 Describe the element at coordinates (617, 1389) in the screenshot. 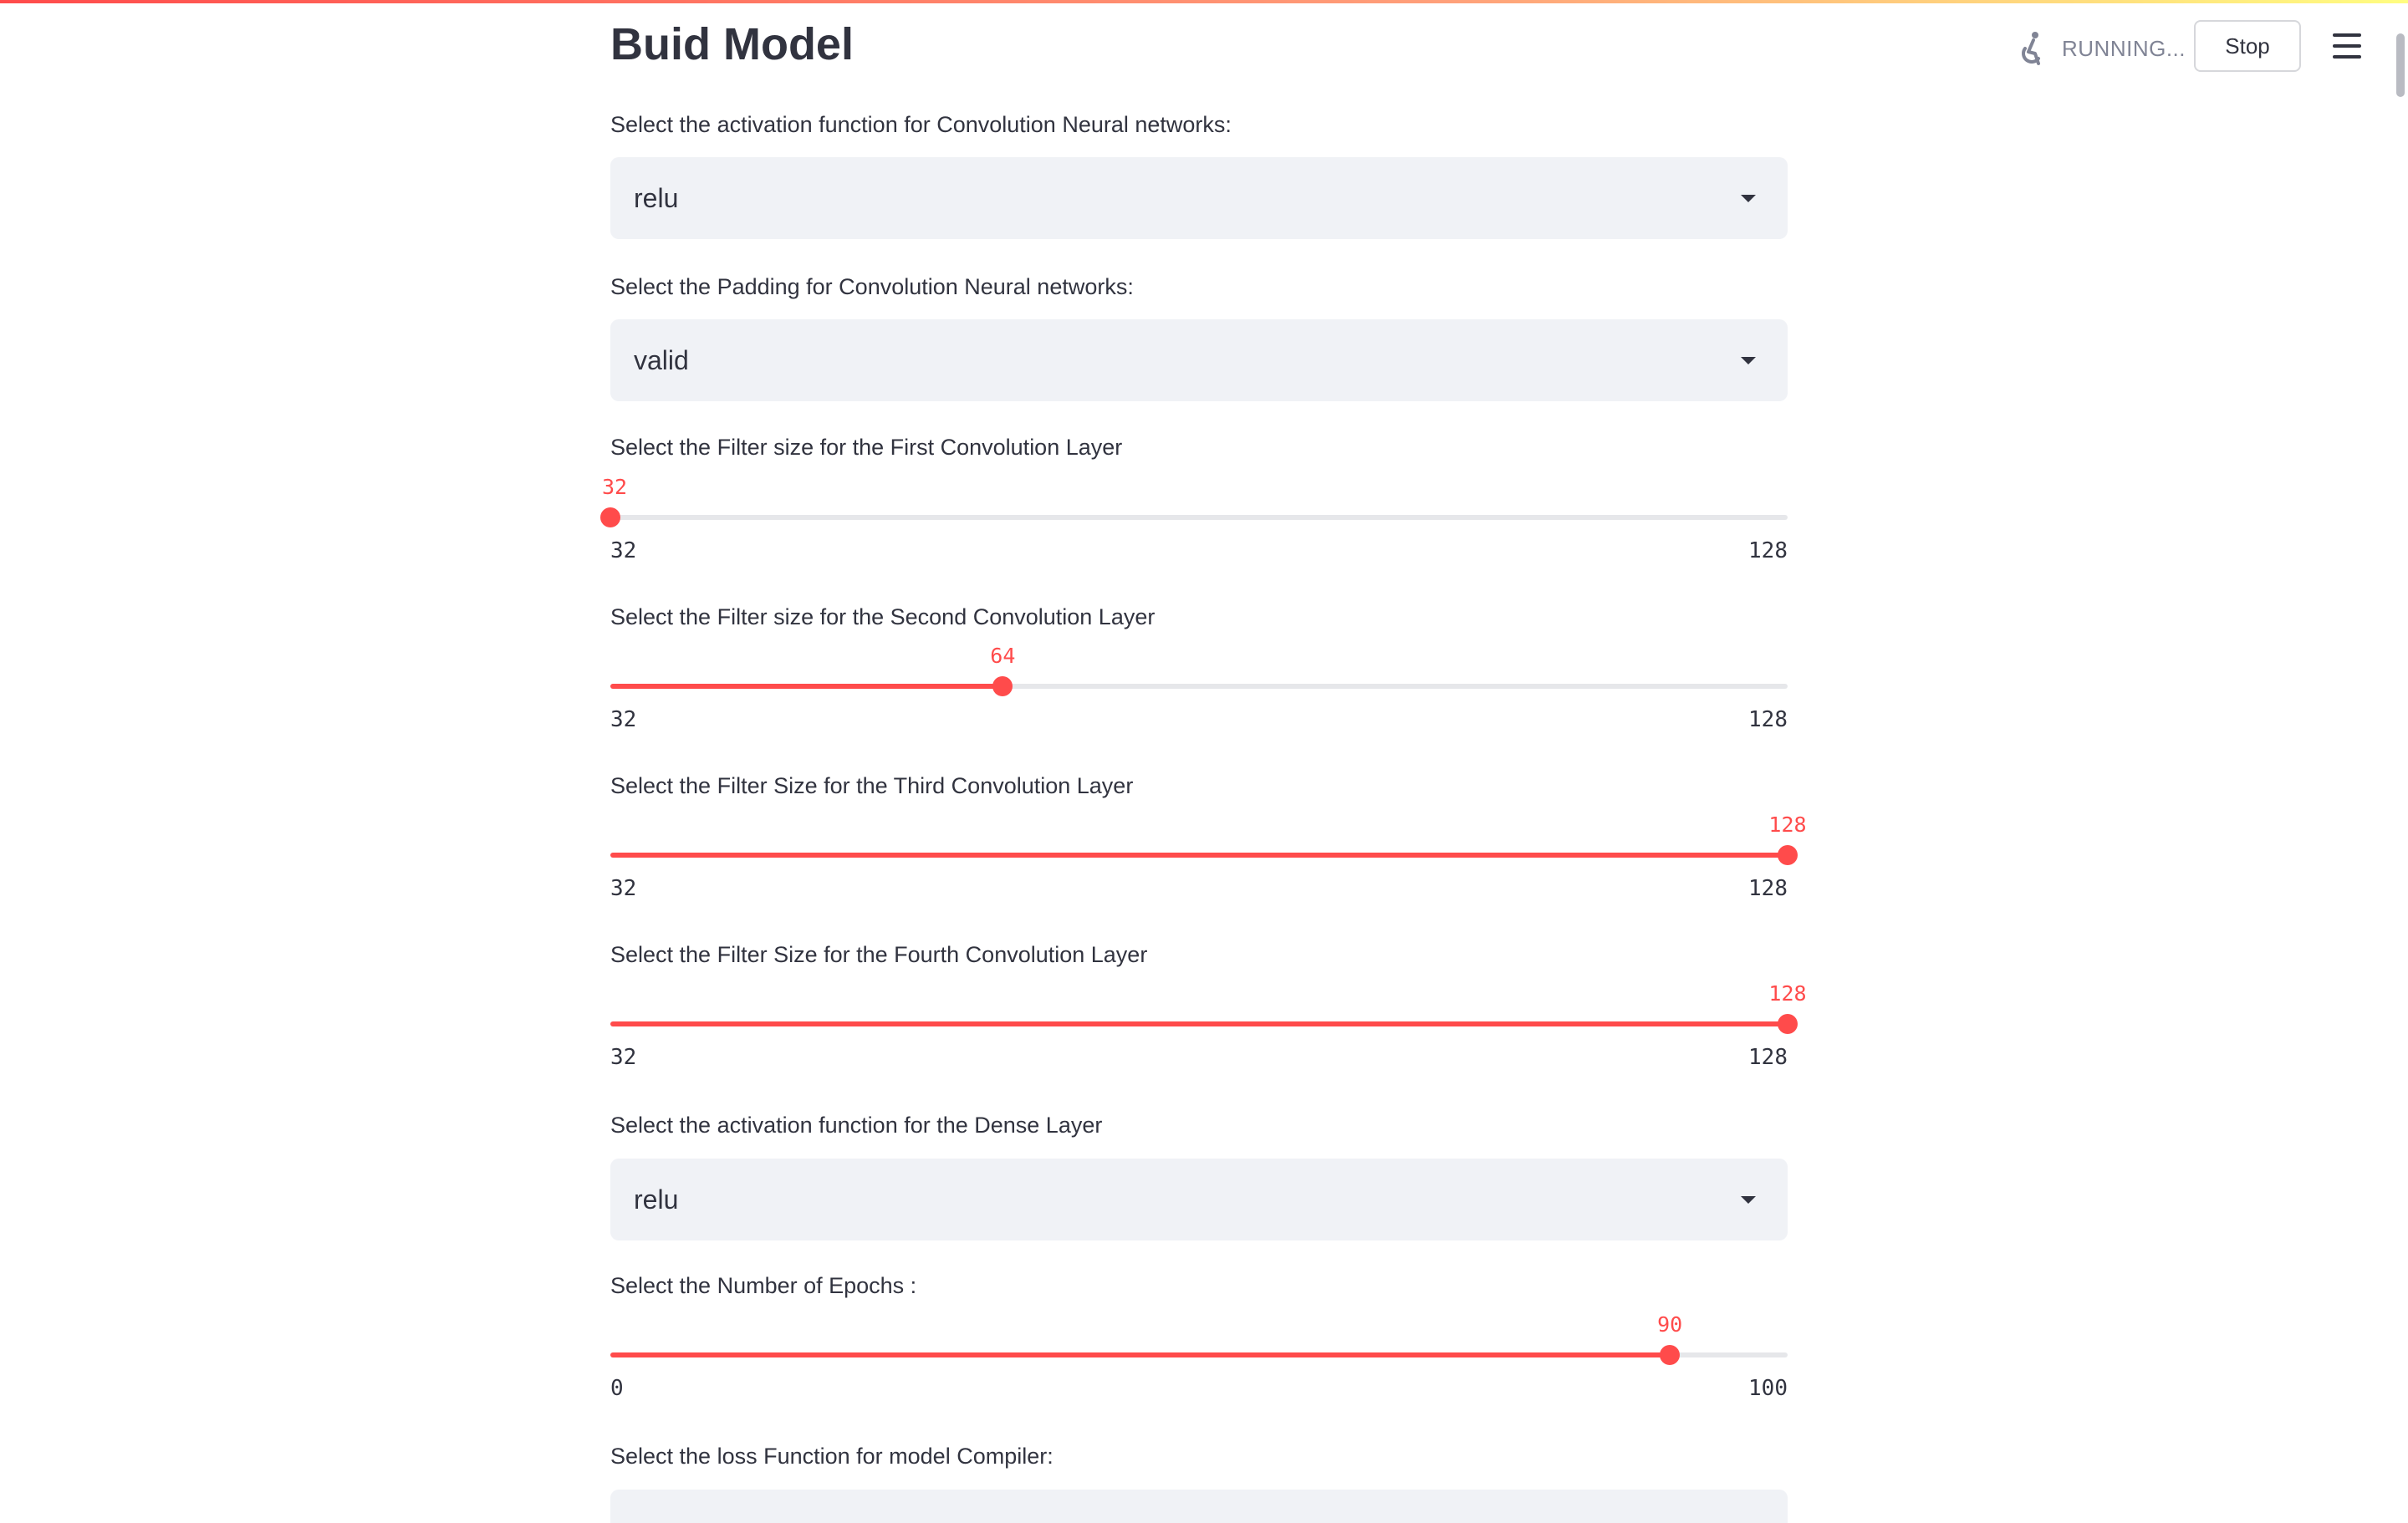

I see `slider-min-label: 0` at that location.